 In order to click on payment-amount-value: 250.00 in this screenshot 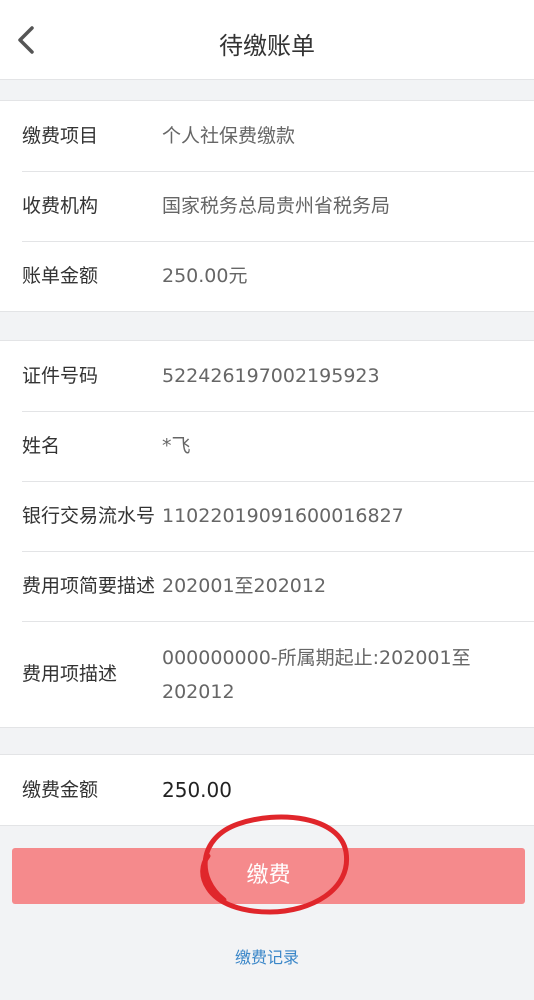, I will do `click(197, 790)`.